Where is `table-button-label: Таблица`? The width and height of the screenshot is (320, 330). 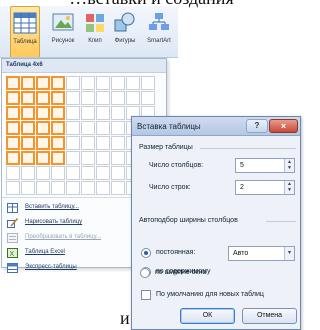
table-button-label: Таблица is located at coordinates (25, 42).